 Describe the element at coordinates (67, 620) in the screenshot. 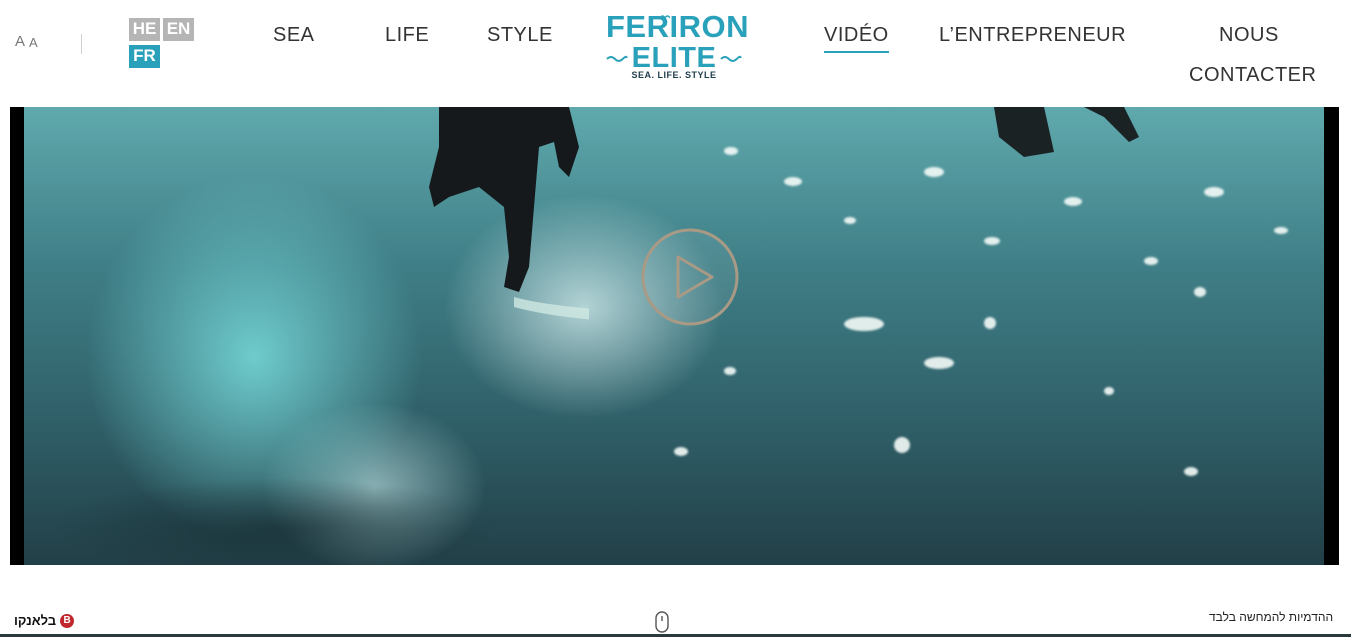

I see `blanko-badge-icon: B` at that location.